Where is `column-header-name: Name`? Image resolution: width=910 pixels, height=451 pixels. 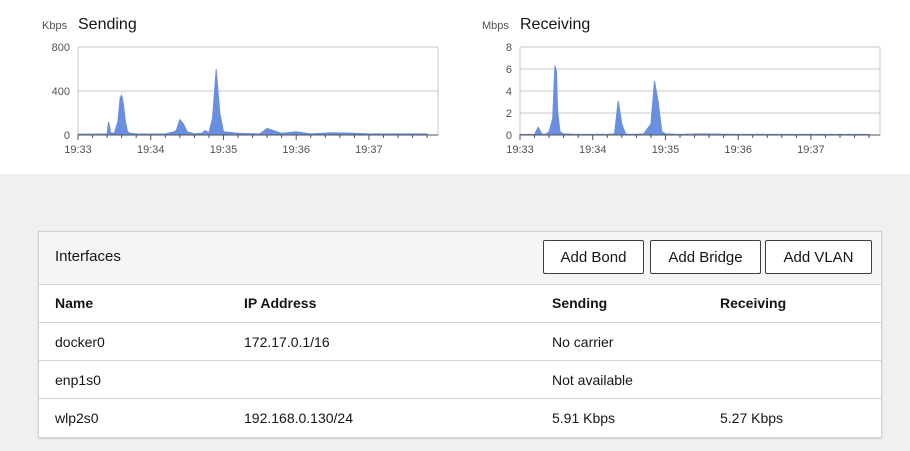 column-header-name: Name is located at coordinates (74, 303).